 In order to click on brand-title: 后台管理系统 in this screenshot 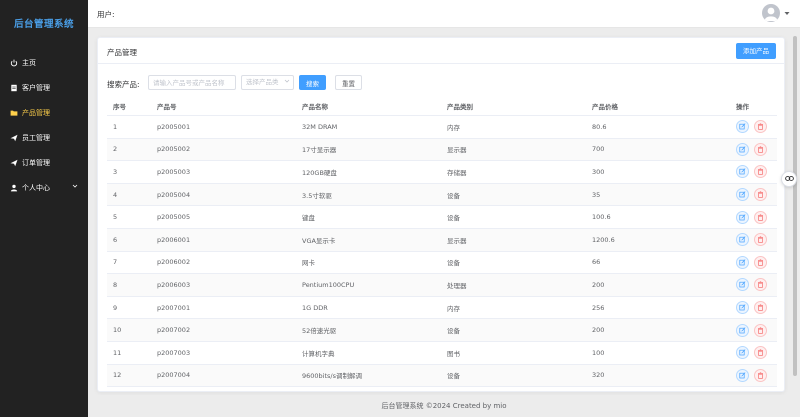, I will do `click(43, 24)`.